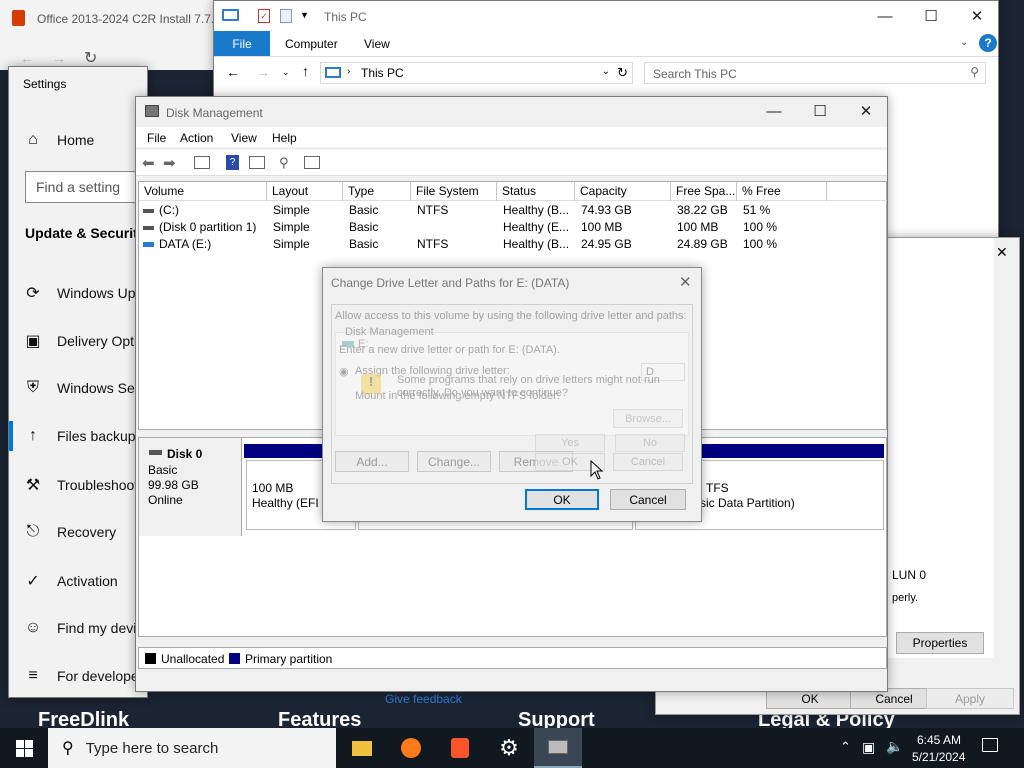  Describe the element at coordinates (156, 138) in the screenshot. I see `menu-file: File` at that location.